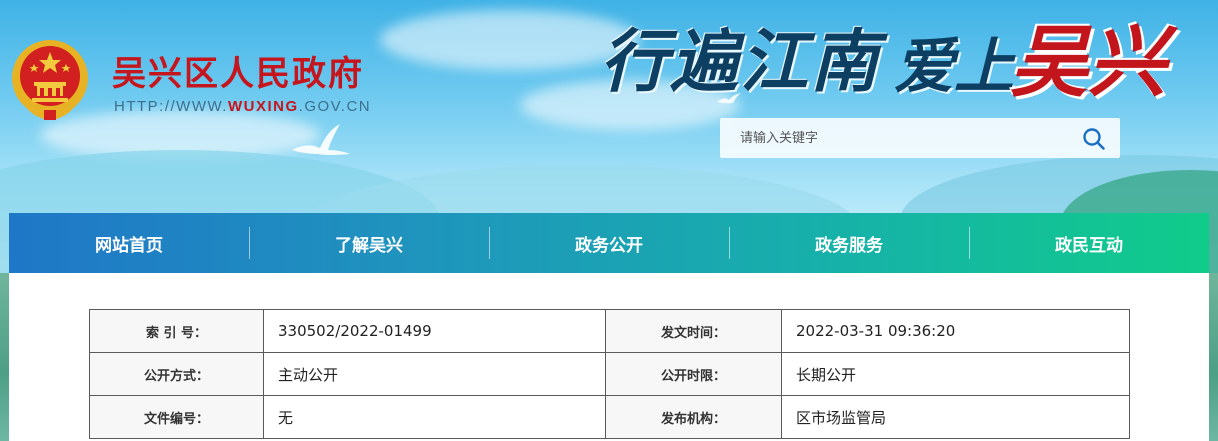  Describe the element at coordinates (369, 243) in the screenshot. I see `nav-item-about: 了解吴兴` at that location.